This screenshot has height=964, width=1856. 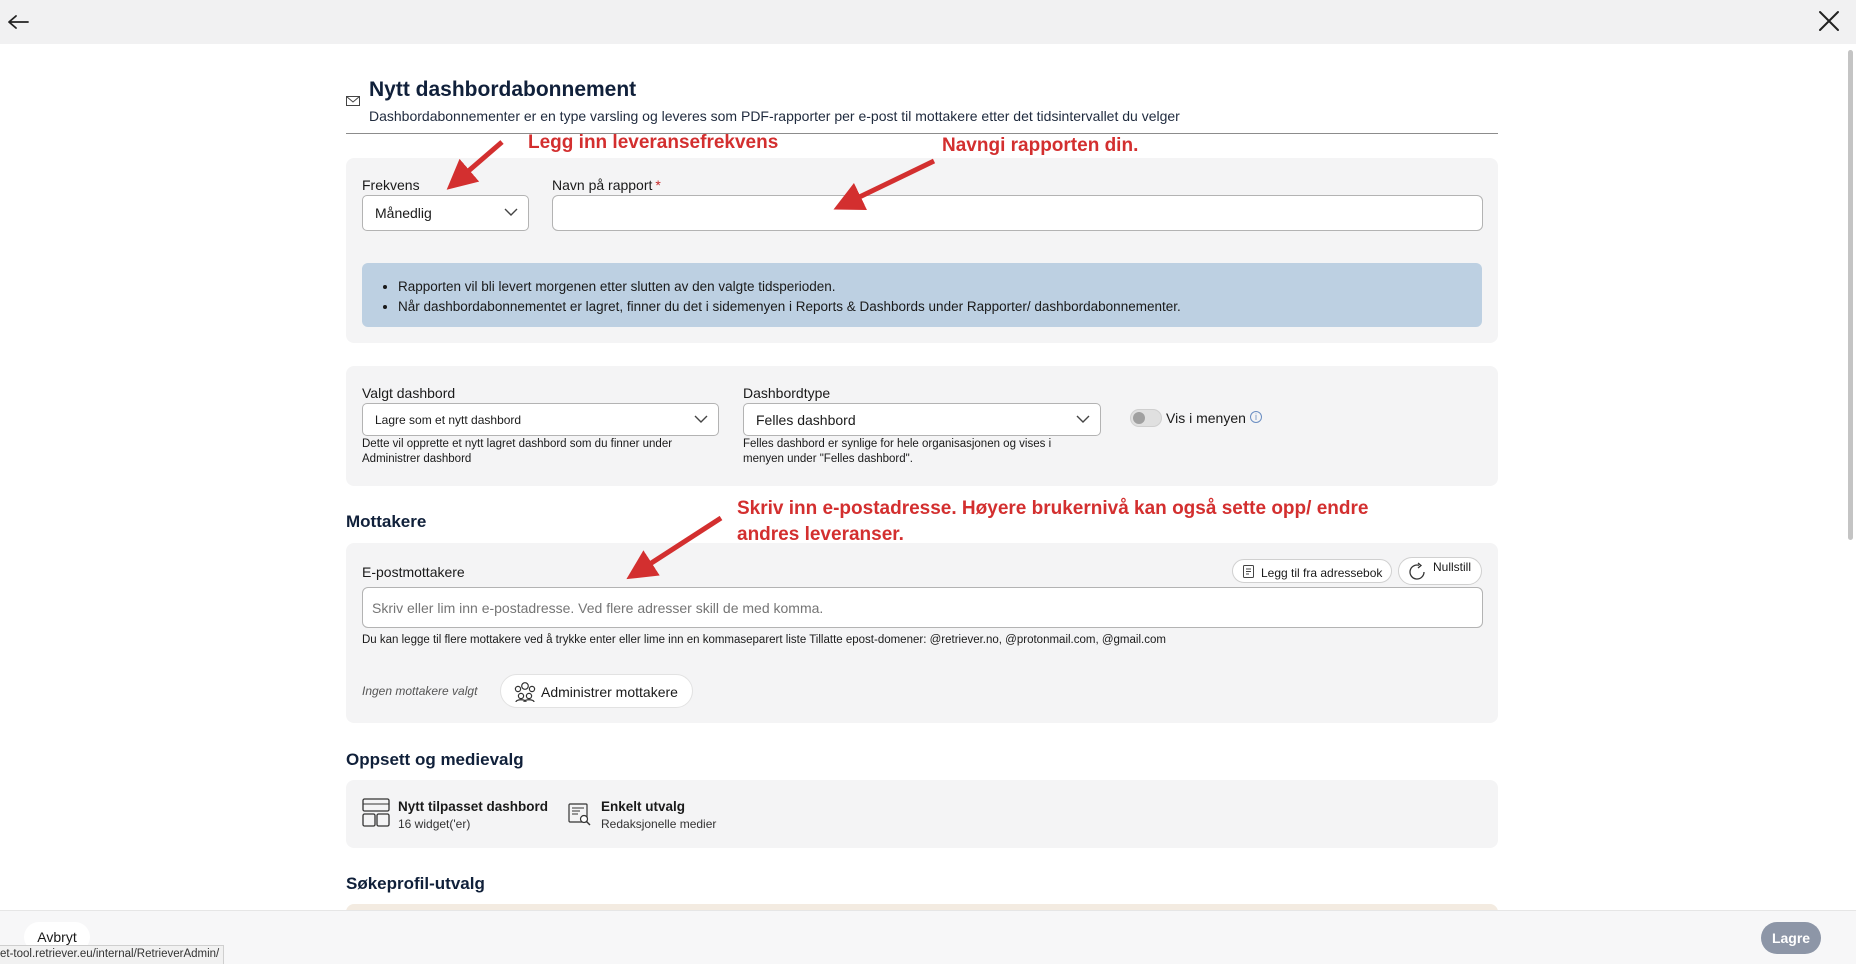 What do you see at coordinates (922, 814) in the screenshot?
I see `setup-card` at bounding box center [922, 814].